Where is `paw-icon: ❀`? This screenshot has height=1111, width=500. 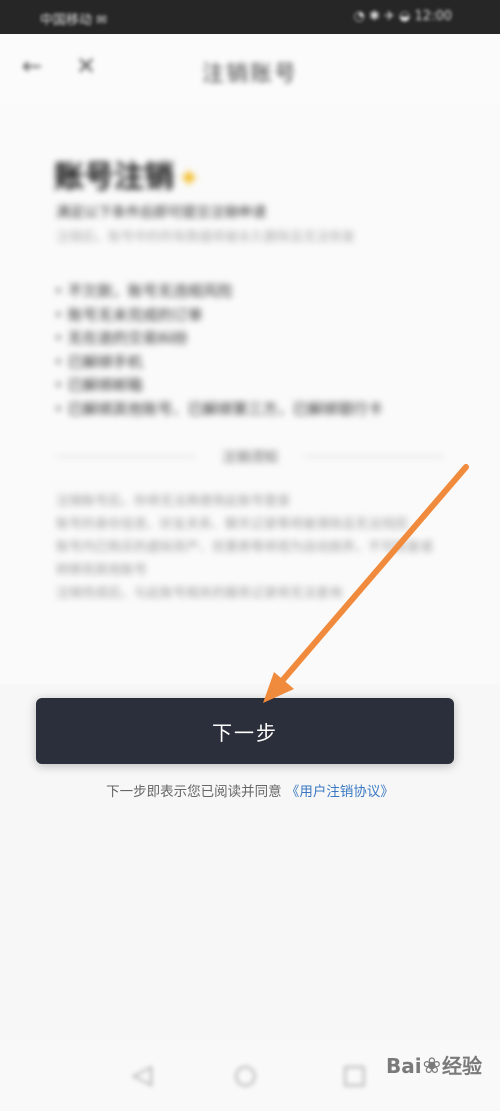
paw-icon: ❀ is located at coordinates (431, 1066).